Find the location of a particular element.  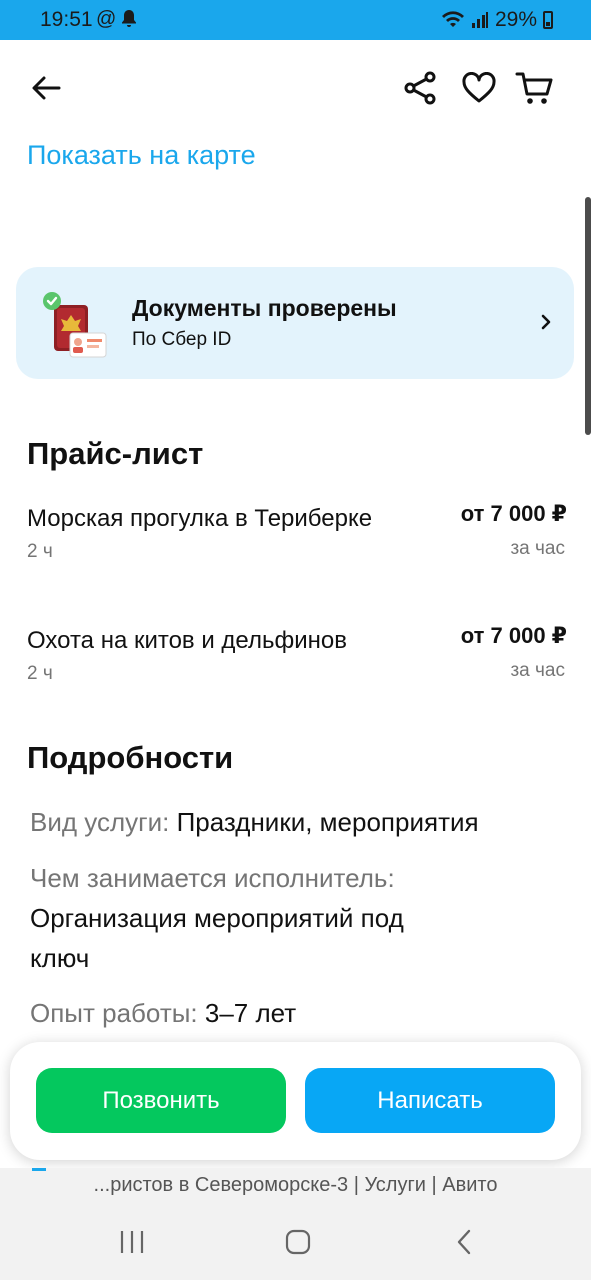

service-name: Морская прогулка в Териберке is located at coordinates (200, 518).